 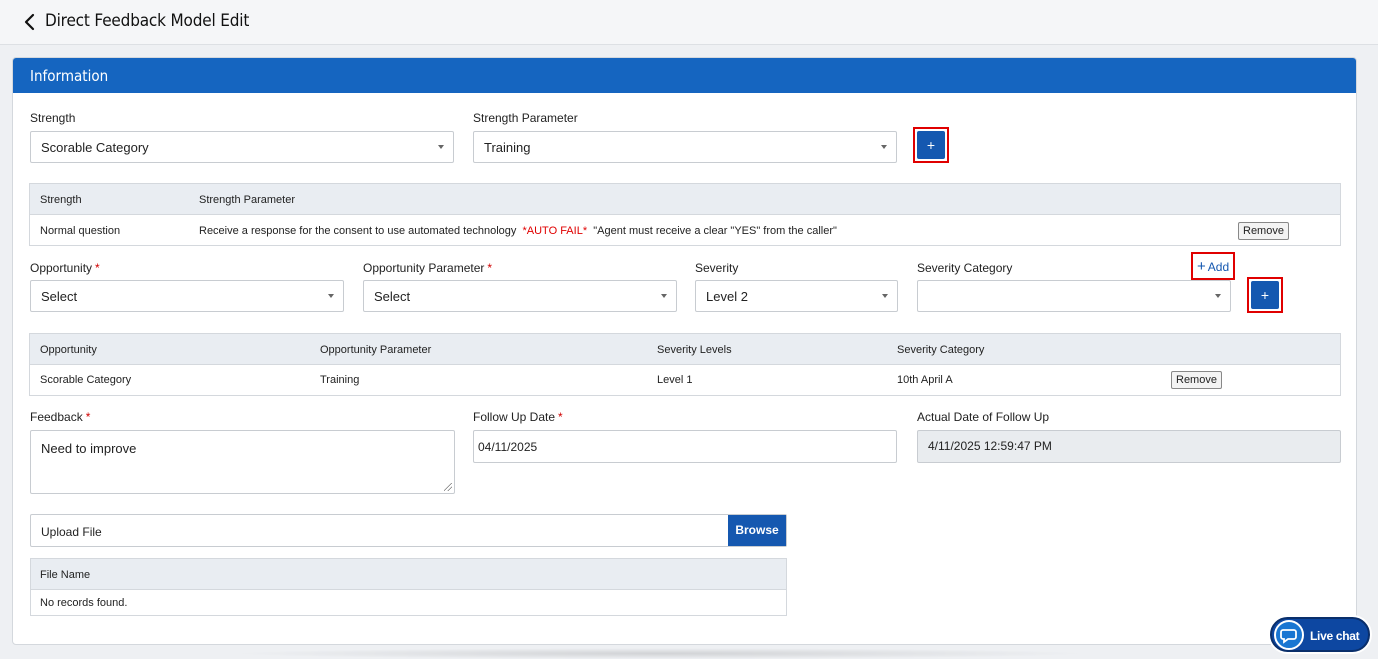 I want to click on page-title: Direct Feedback Model Edit, so click(x=147, y=21).